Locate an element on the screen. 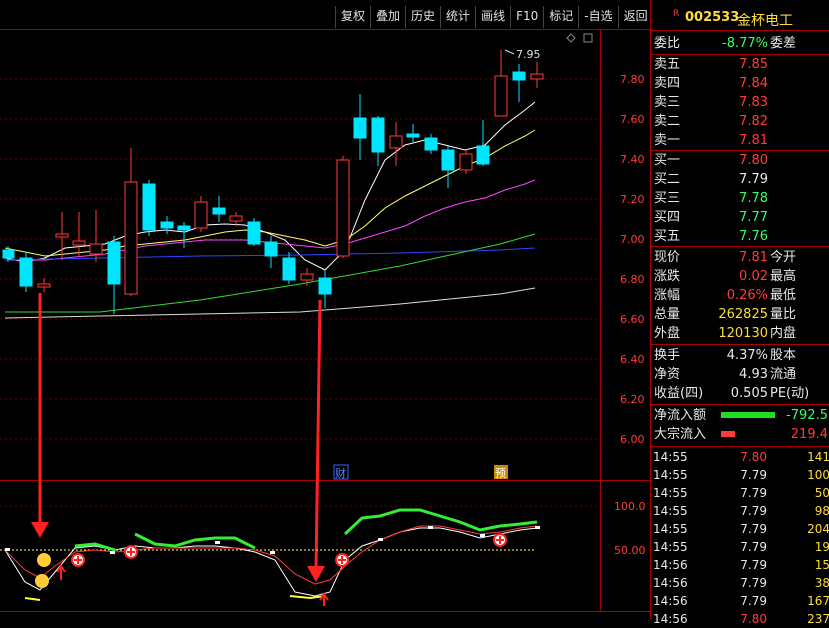 This screenshot has width=829, height=628. bid-price: 7.77 is located at coordinates (753, 217).